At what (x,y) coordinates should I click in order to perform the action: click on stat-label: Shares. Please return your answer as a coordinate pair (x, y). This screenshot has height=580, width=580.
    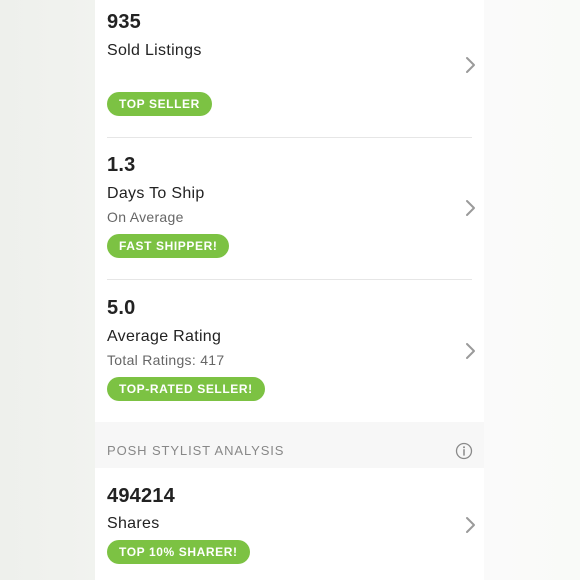
    Looking at the image, I should click on (133, 523).